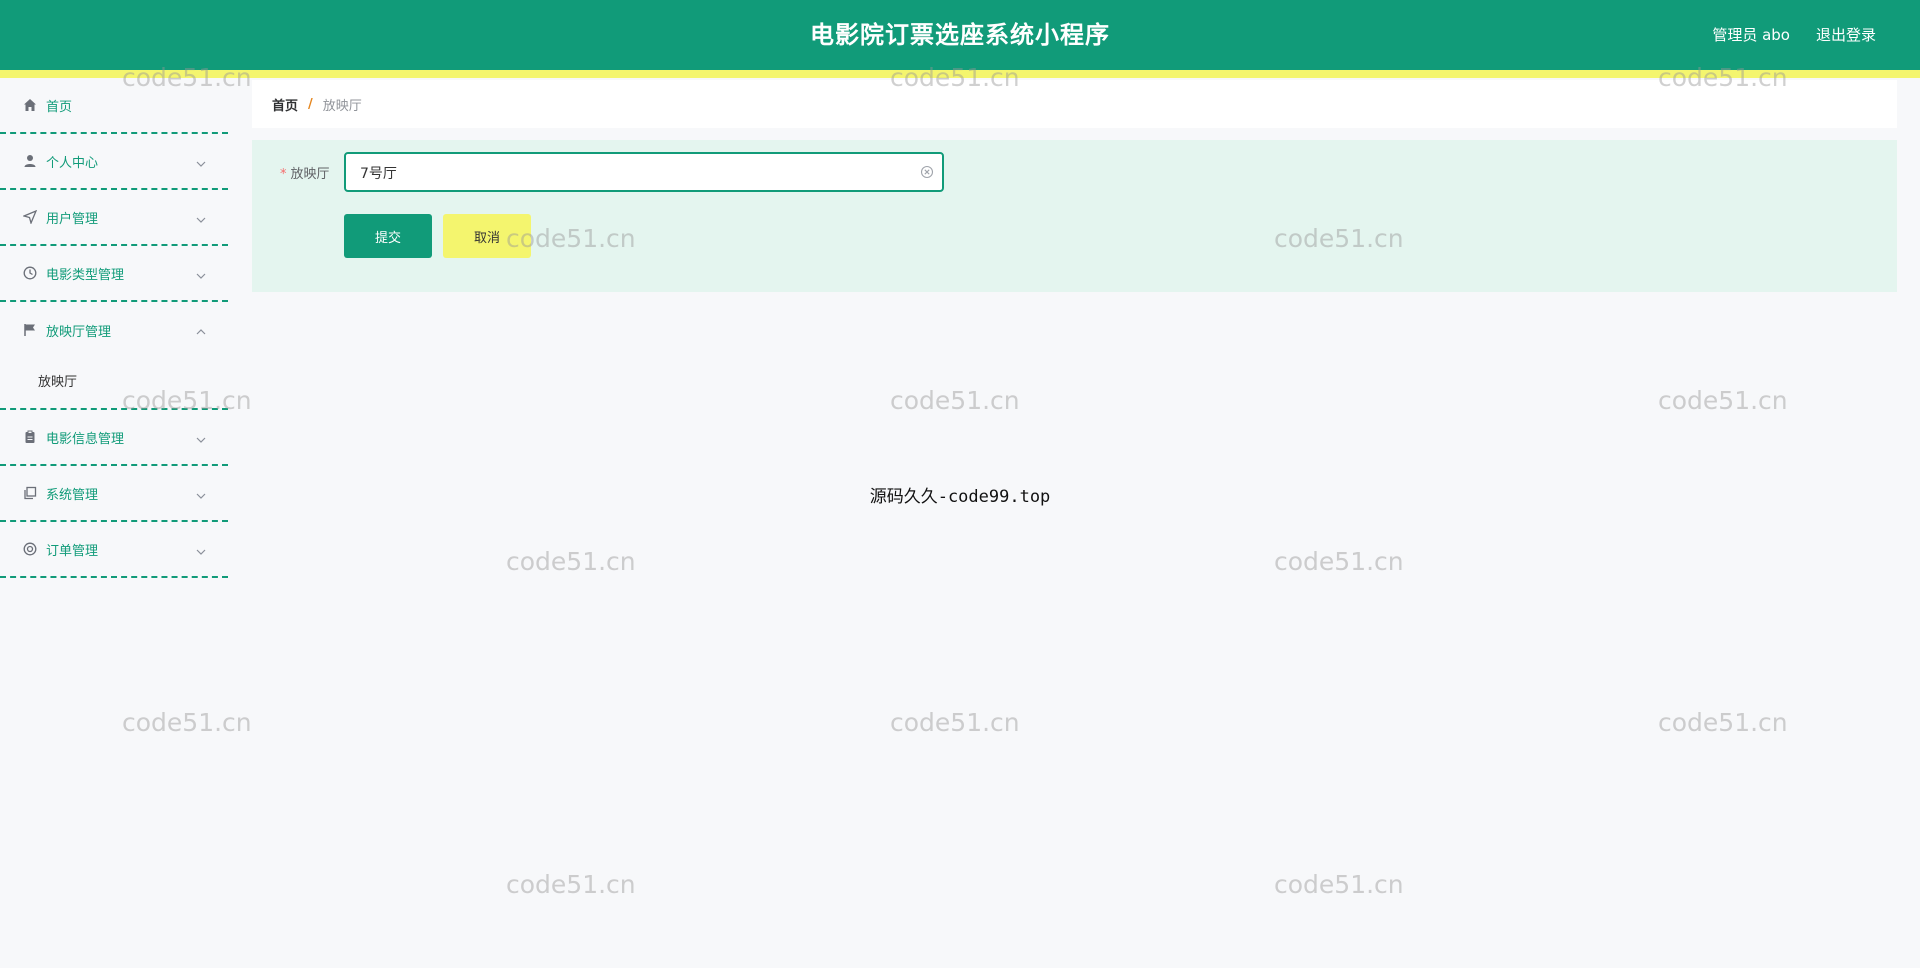 Image resolution: width=1920 pixels, height=968 pixels. Describe the element at coordinates (310, 174) in the screenshot. I see `hall-field-label-text: 放映厅` at that location.